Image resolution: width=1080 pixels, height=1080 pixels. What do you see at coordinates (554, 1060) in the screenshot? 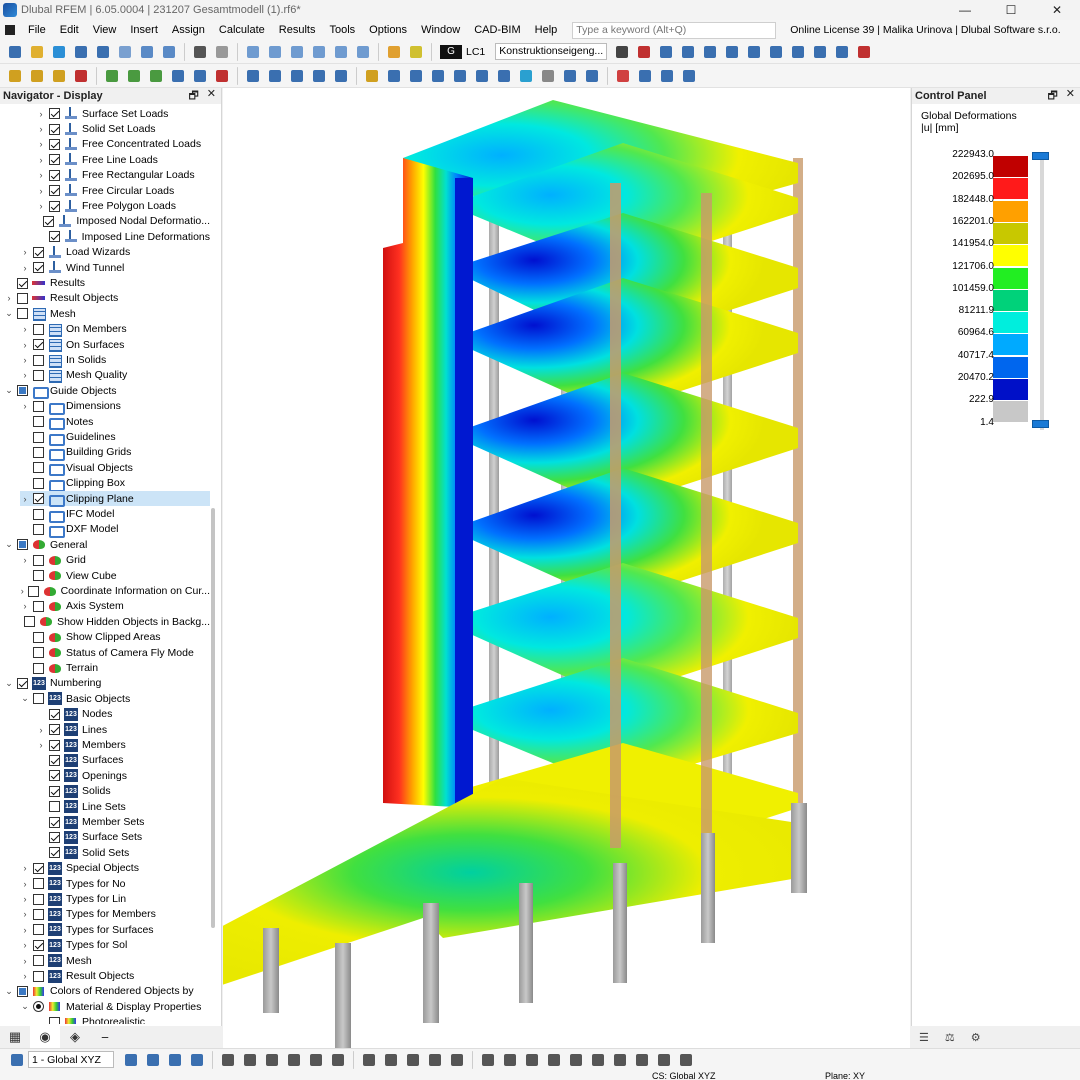
I see `workplane-xz-icon` at bounding box center [554, 1060].